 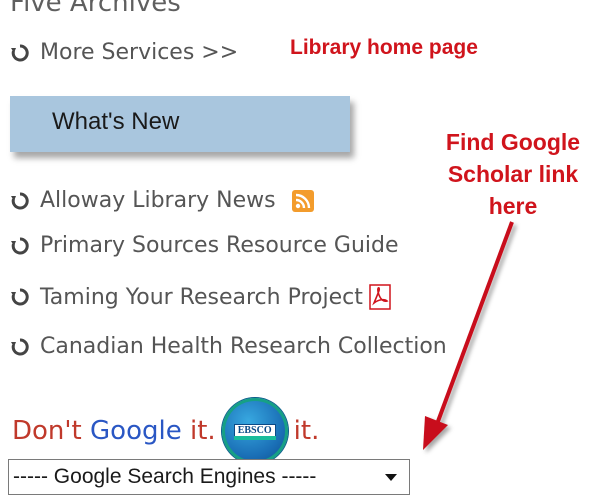 I want to click on annotation-arrow, so click(x=468, y=335).